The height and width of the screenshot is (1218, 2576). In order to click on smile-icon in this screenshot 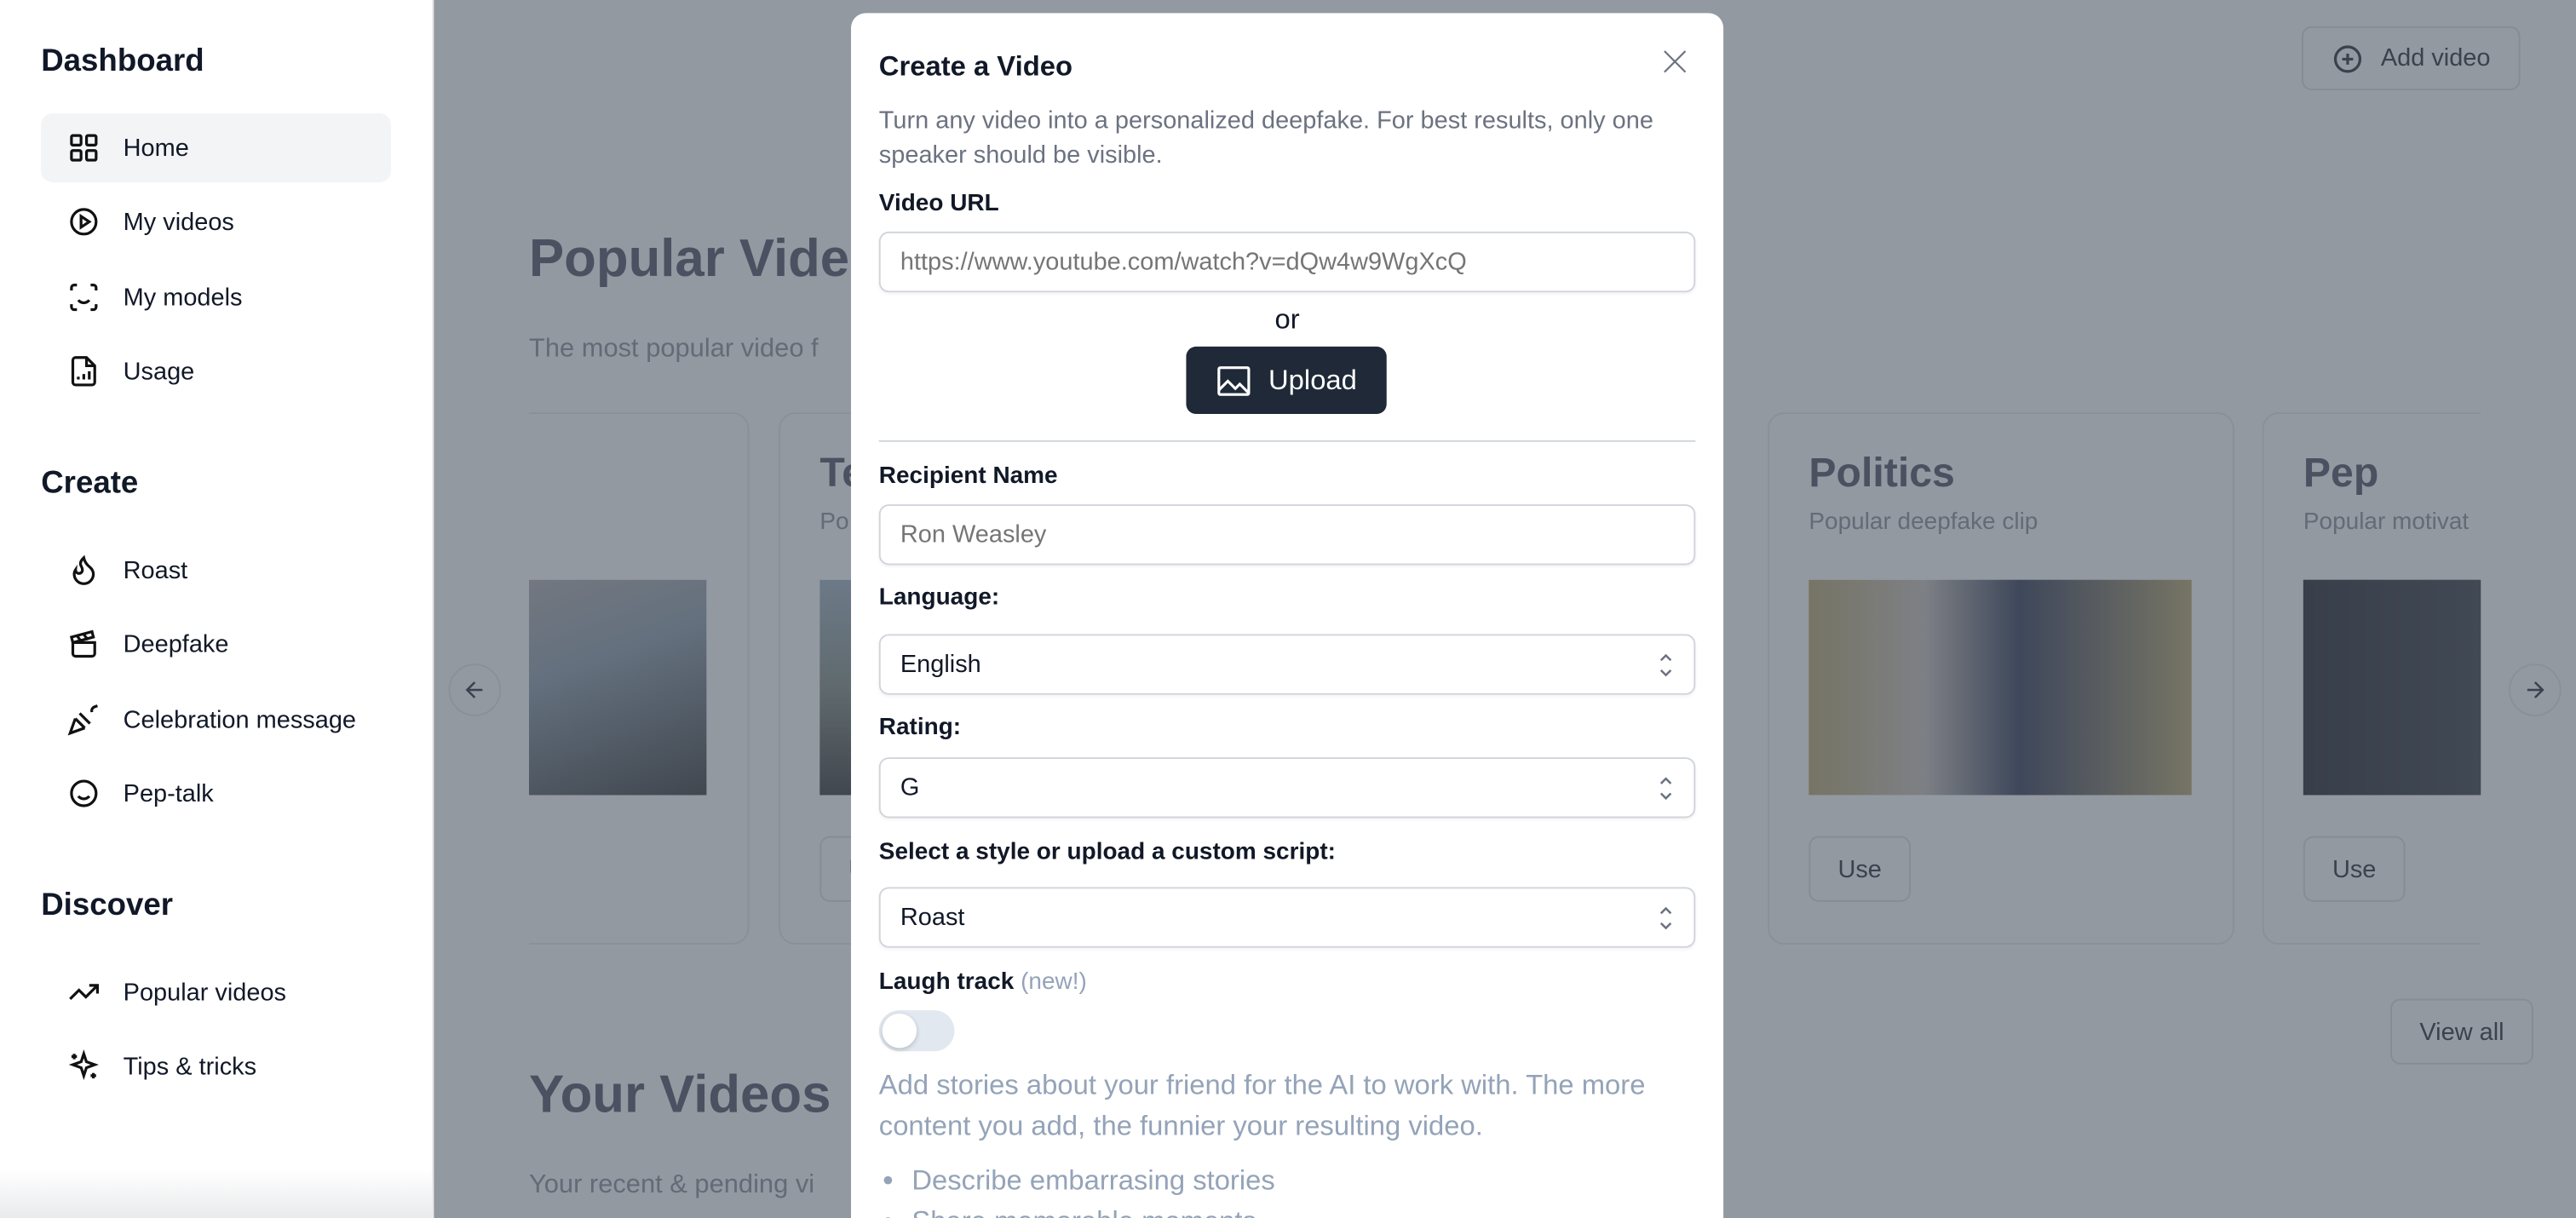, I will do `click(84, 793)`.